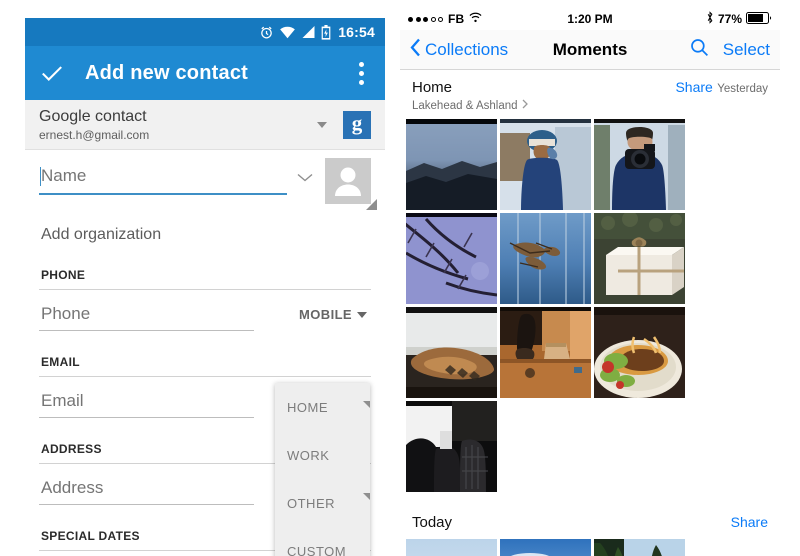 The image size is (800, 556). I want to click on overflow-menu-icon, so click(362, 73).